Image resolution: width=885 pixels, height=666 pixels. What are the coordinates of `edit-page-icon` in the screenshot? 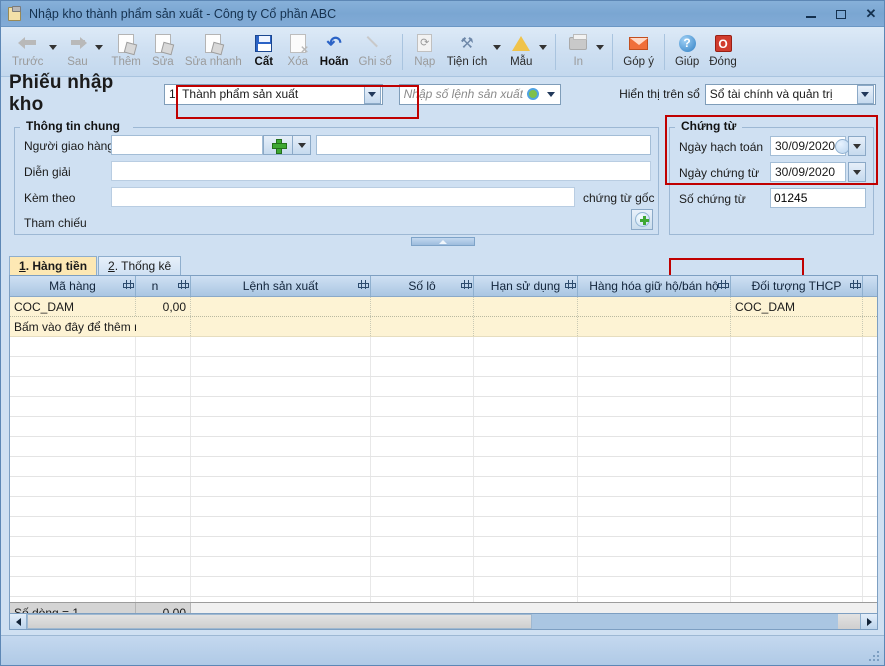 It's located at (162, 43).